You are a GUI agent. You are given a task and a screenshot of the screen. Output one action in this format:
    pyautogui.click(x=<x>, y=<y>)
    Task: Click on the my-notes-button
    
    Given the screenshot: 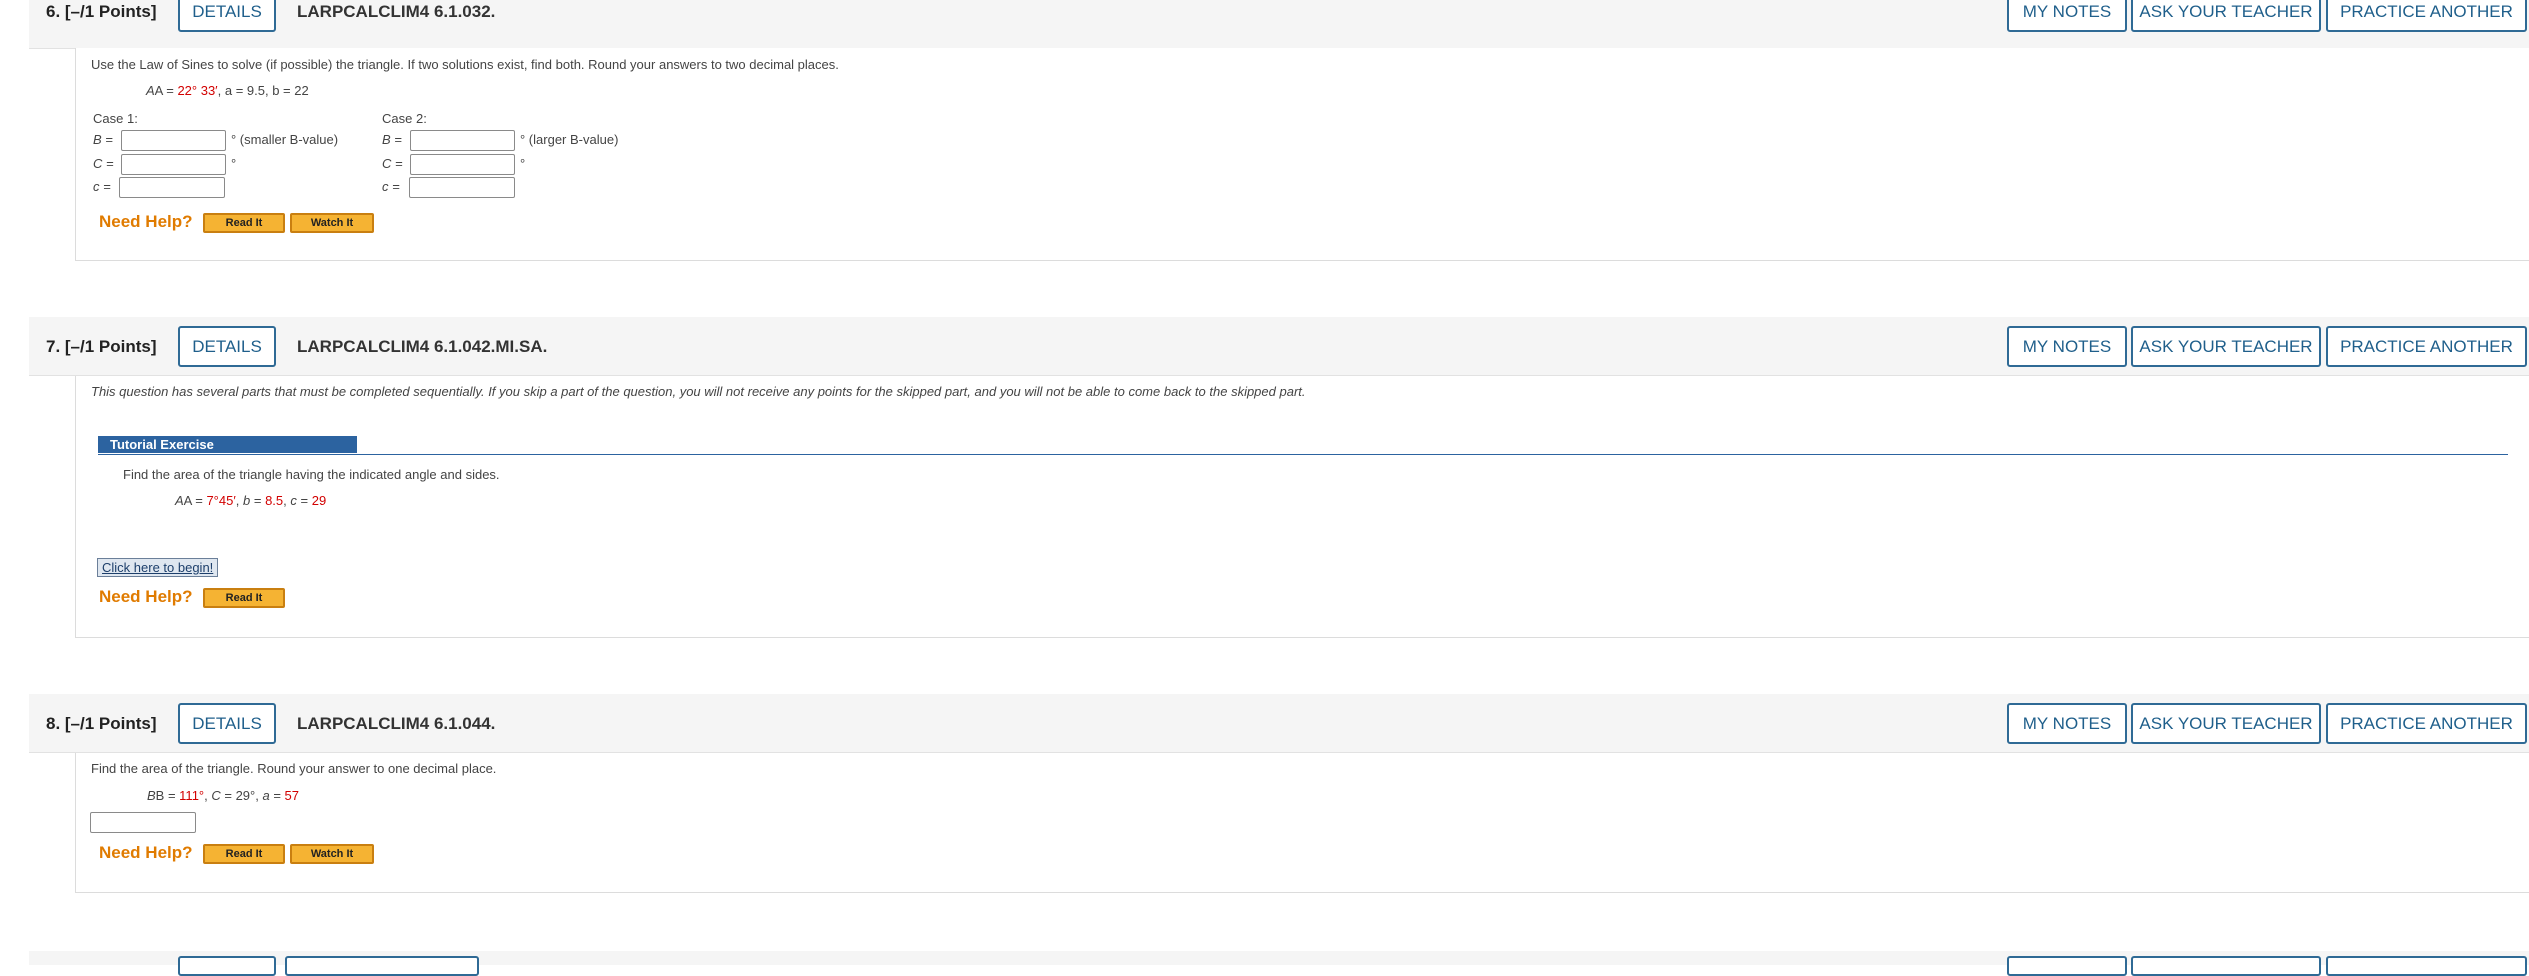 What is the action you would take?
    pyautogui.click(x=2067, y=966)
    